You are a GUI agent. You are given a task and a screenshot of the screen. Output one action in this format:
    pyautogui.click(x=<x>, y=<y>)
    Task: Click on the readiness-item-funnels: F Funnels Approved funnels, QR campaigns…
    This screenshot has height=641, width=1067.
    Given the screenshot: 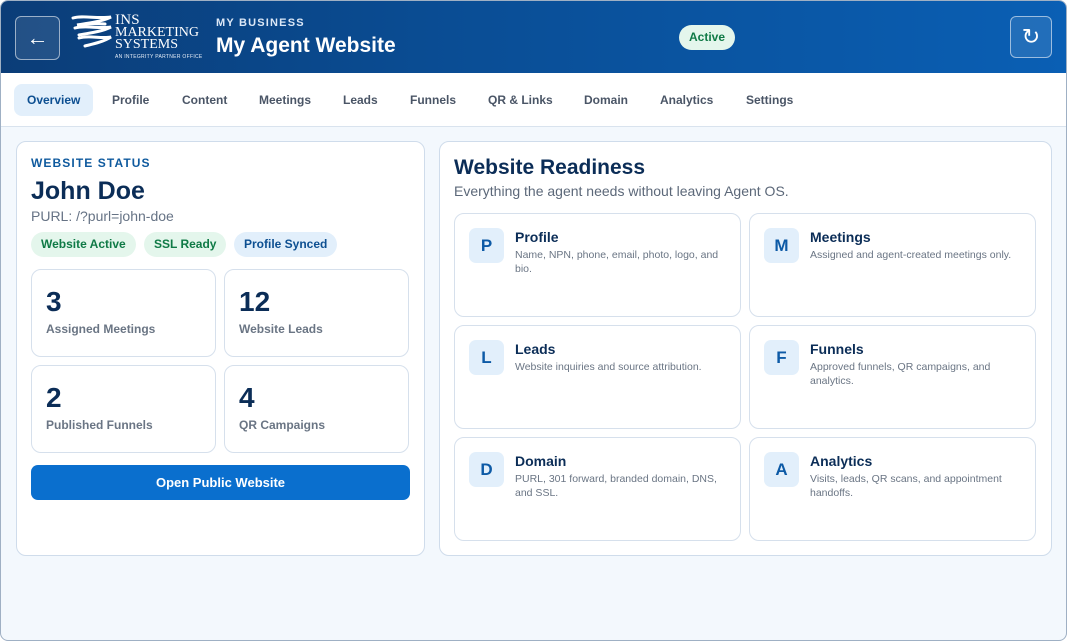 What is the action you would take?
    pyautogui.click(x=892, y=377)
    